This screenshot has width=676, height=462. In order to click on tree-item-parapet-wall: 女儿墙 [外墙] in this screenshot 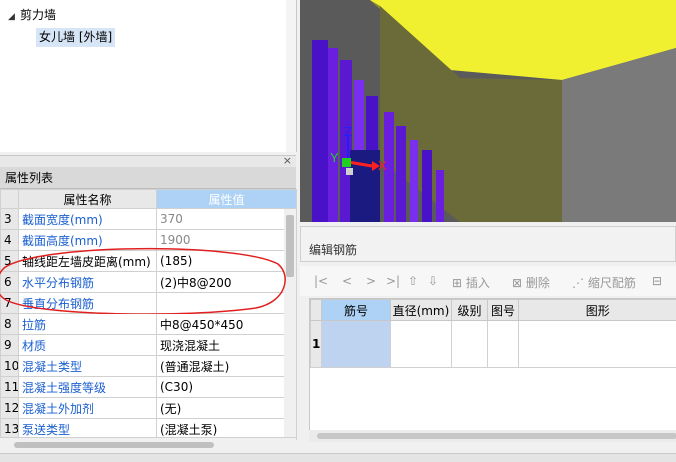, I will do `click(75, 37)`.